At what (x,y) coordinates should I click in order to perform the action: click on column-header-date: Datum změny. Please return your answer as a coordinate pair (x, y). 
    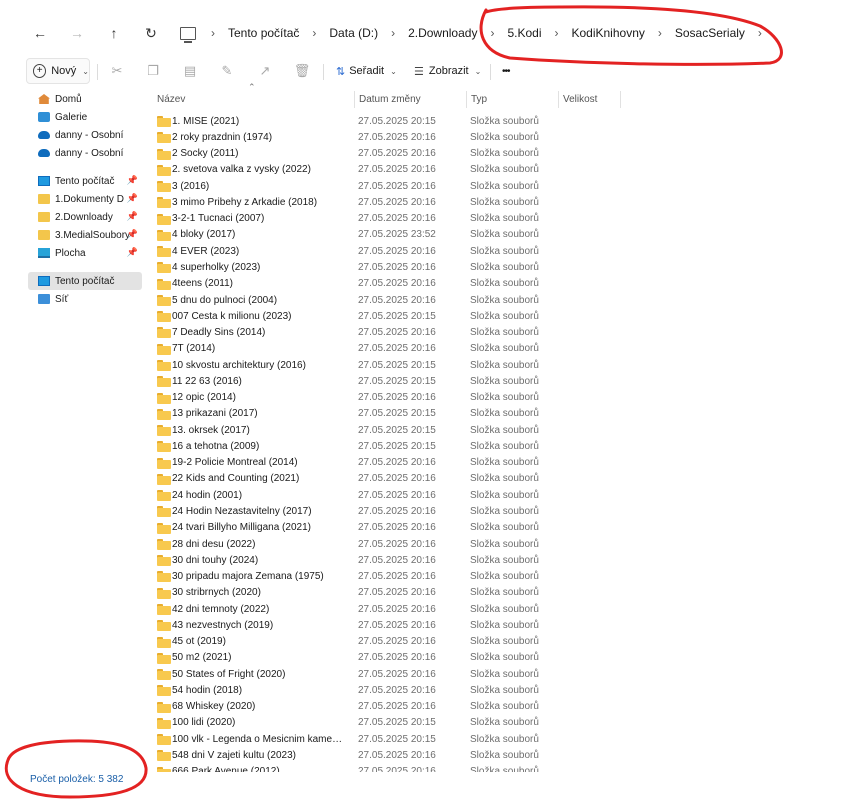
    Looking at the image, I should click on (411, 99).